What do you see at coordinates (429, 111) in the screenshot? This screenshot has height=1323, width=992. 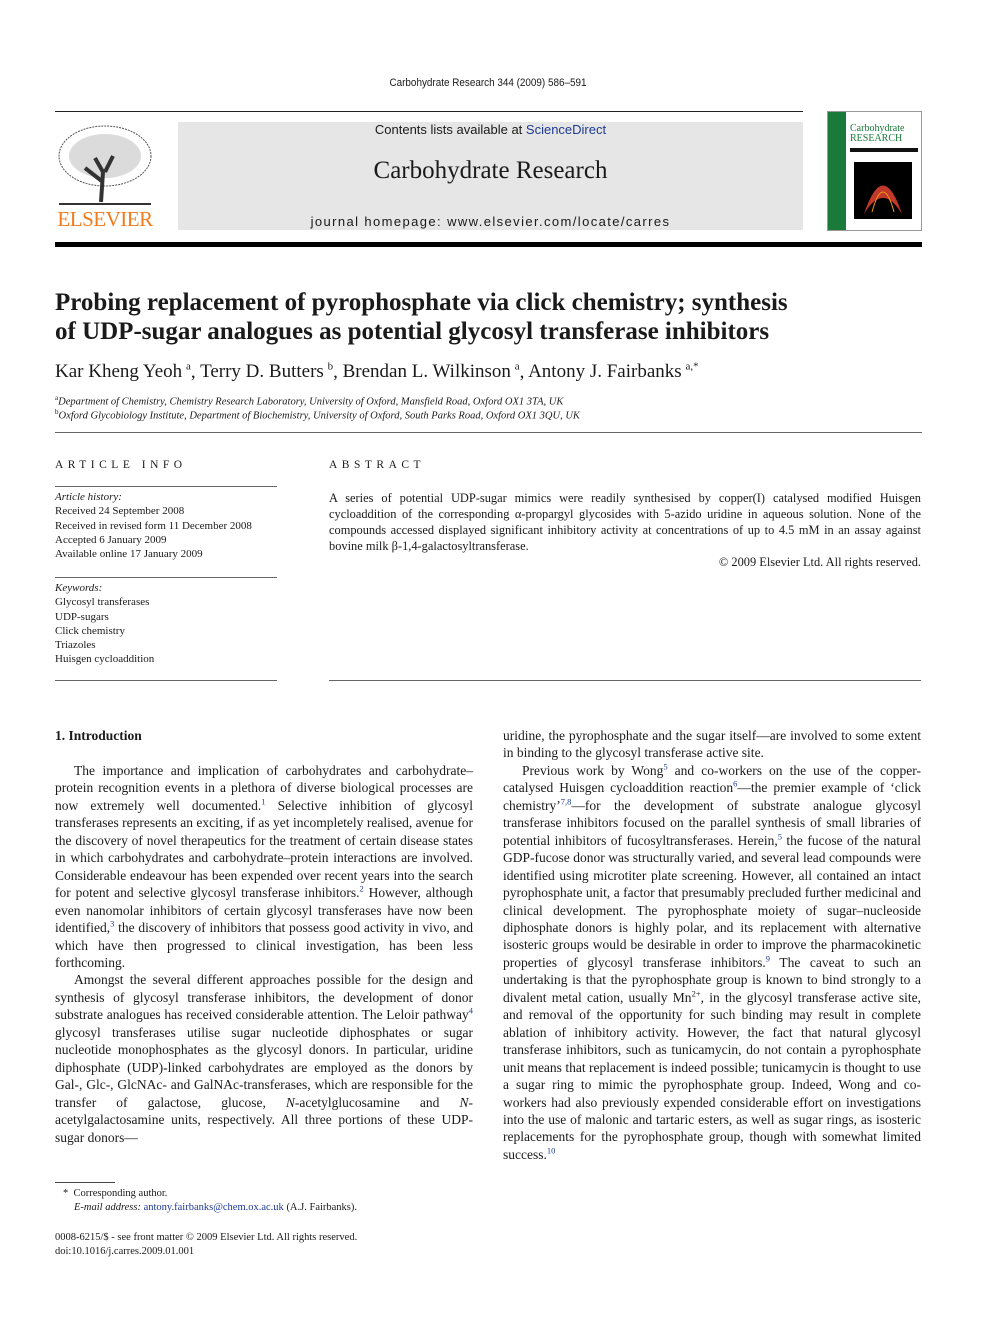 I see `top-rule` at bounding box center [429, 111].